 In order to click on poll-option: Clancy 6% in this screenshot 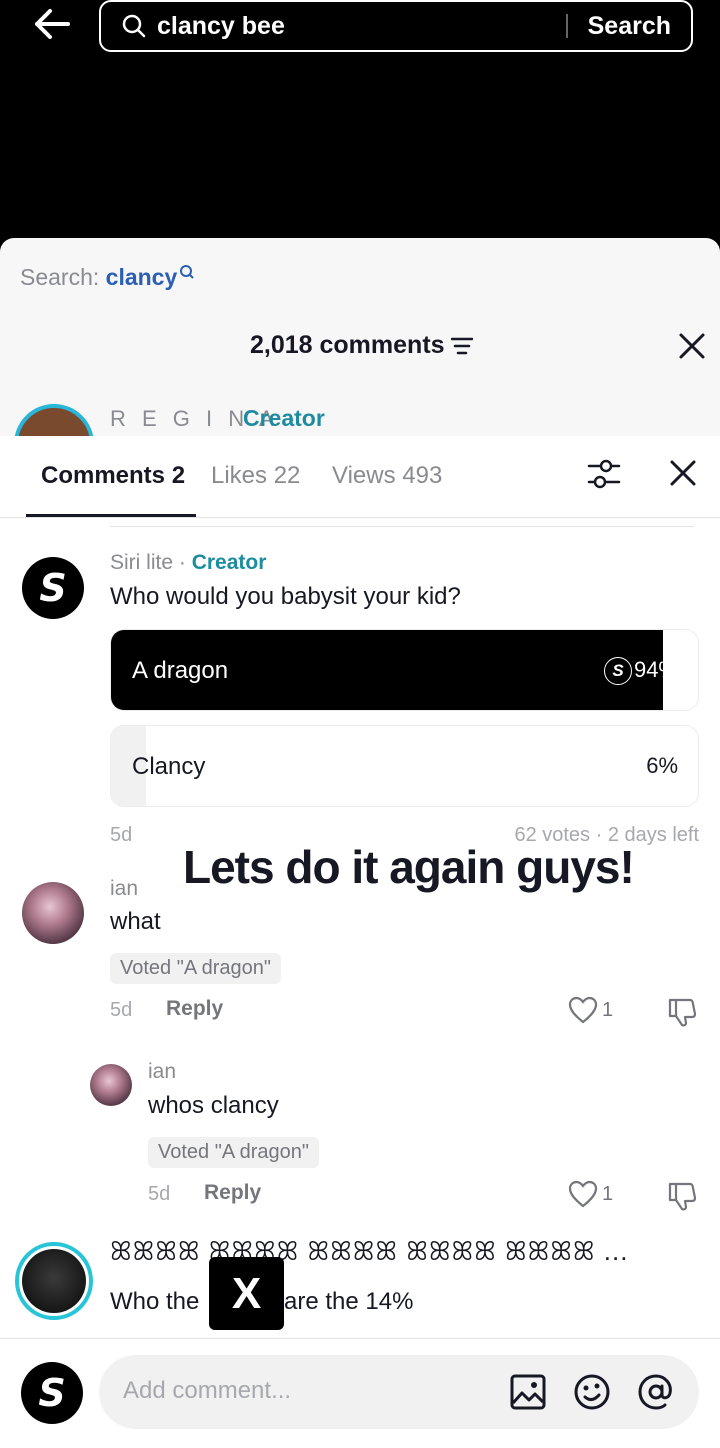, I will do `click(404, 766)`.